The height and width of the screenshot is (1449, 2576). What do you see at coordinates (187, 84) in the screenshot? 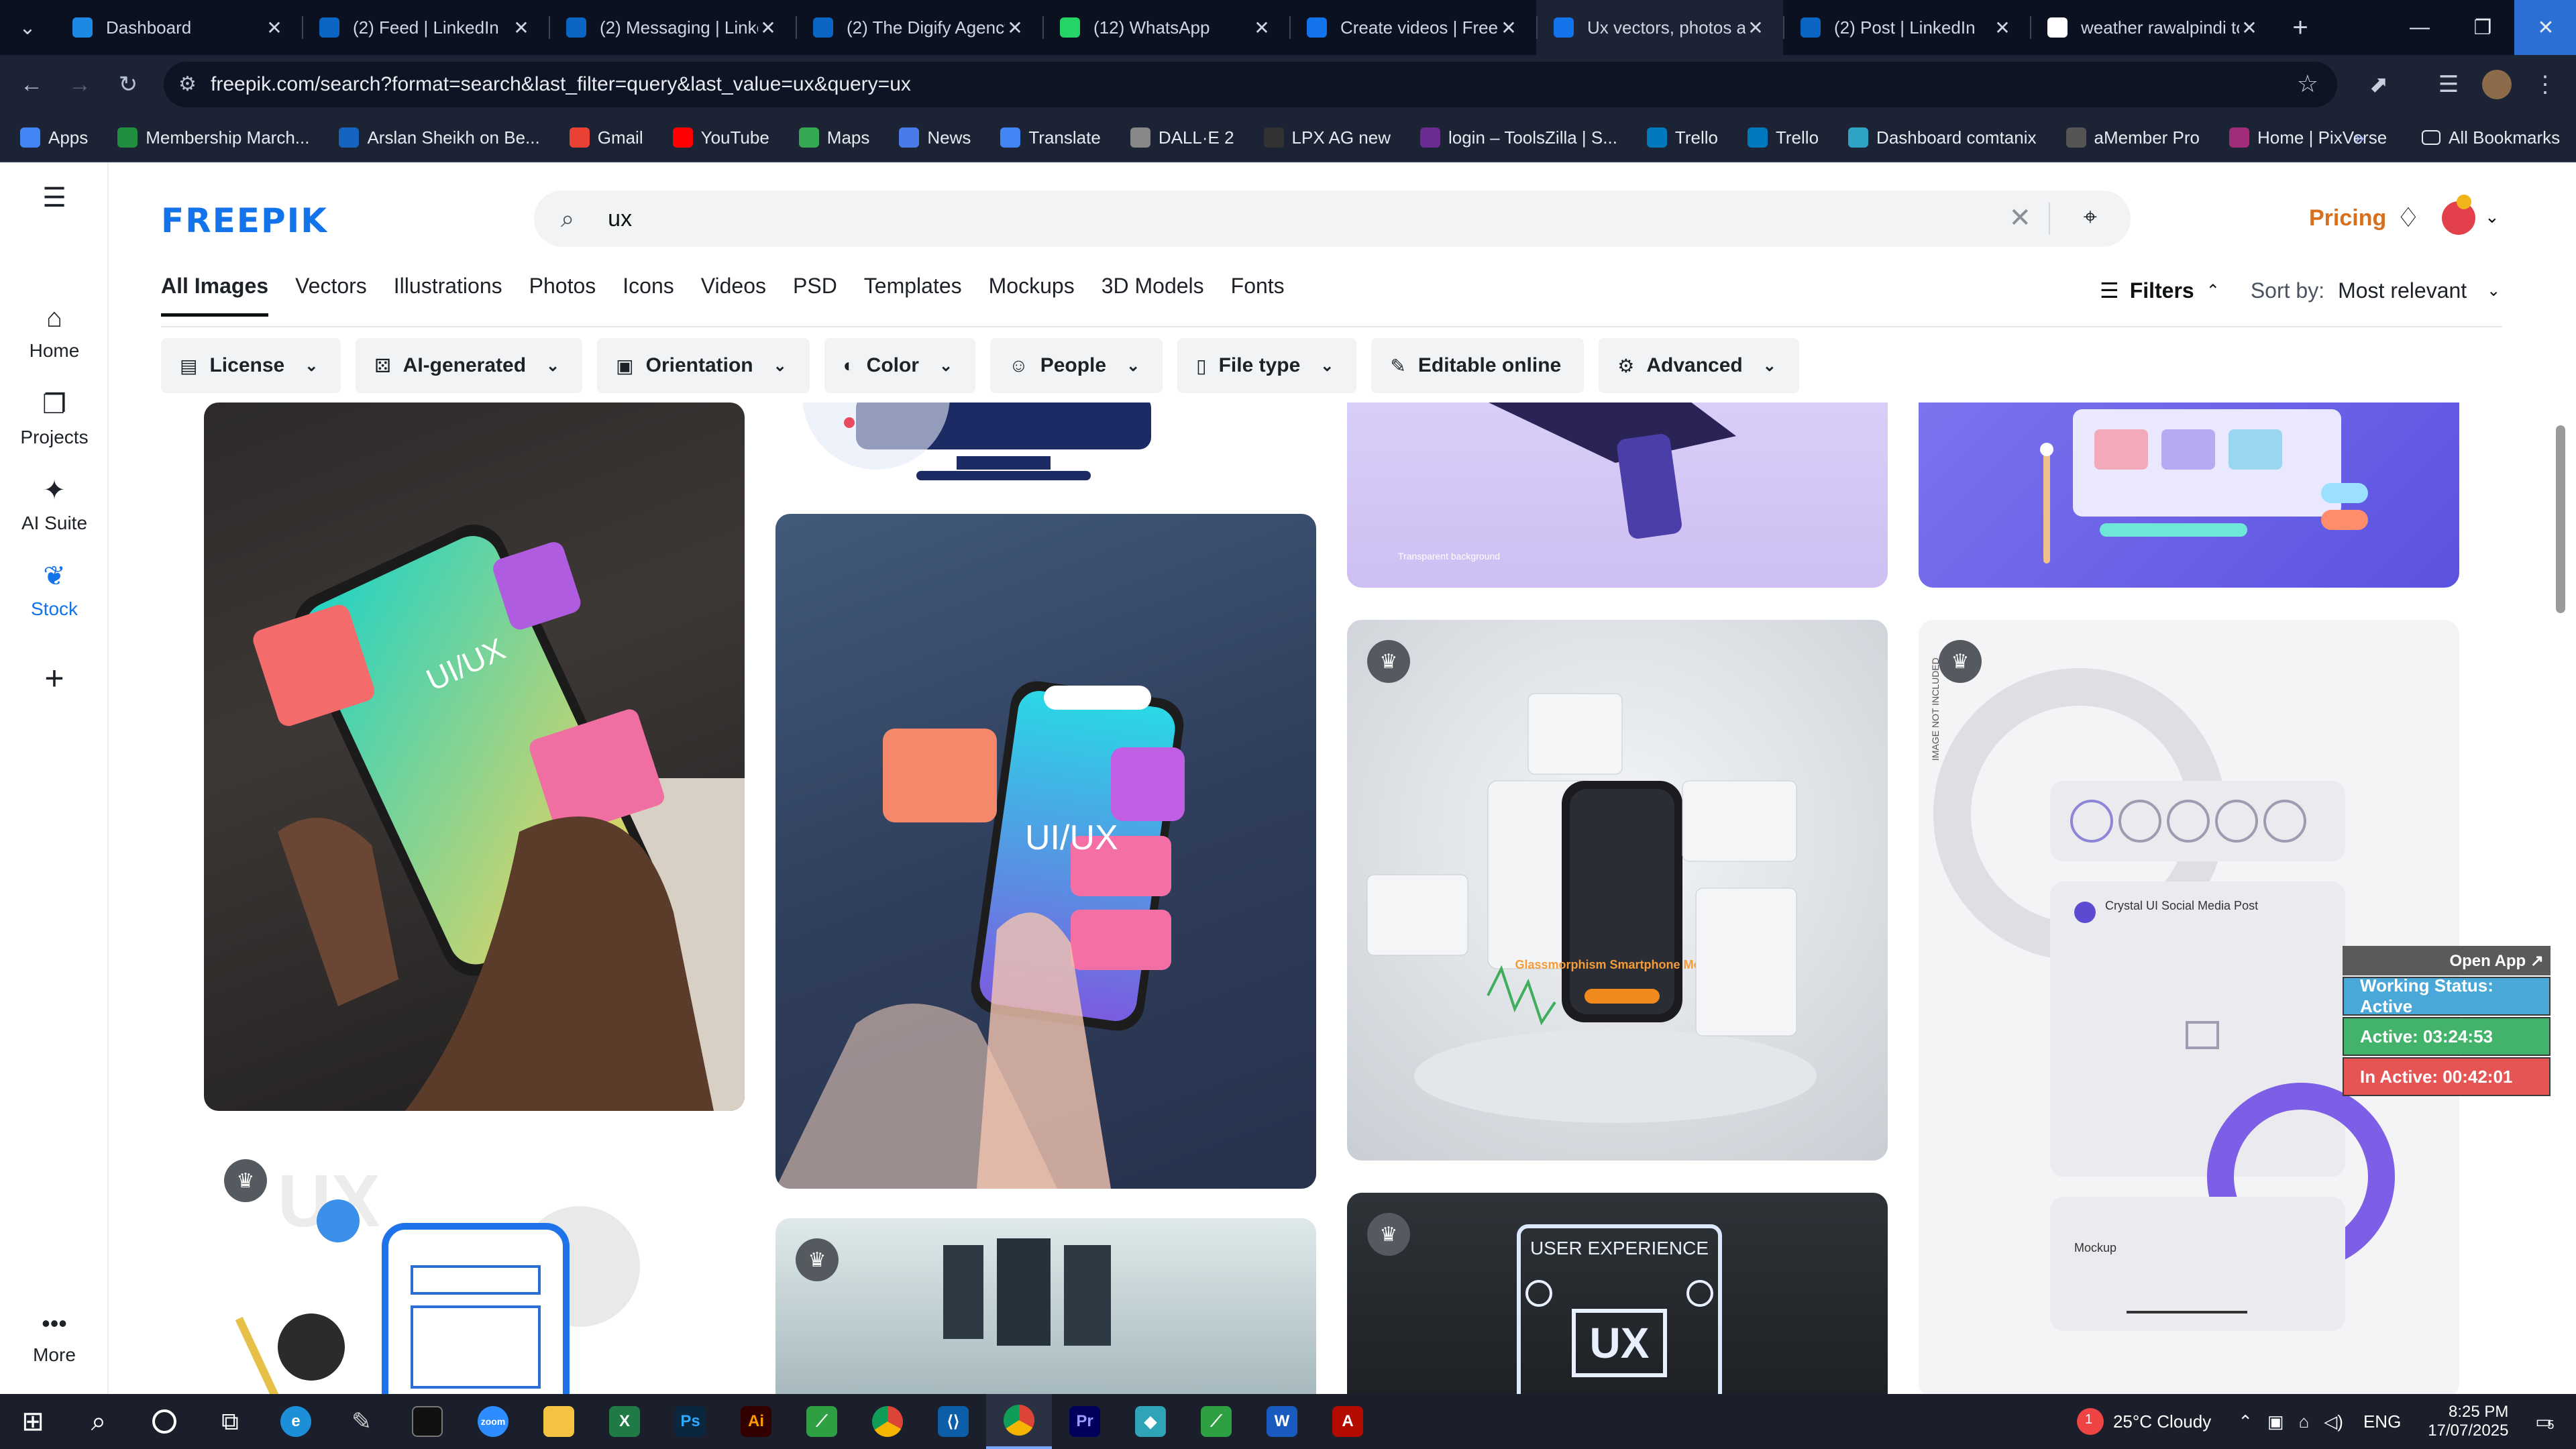
I see `site-info-icon: ⚙` at bounding box center [187, 84].